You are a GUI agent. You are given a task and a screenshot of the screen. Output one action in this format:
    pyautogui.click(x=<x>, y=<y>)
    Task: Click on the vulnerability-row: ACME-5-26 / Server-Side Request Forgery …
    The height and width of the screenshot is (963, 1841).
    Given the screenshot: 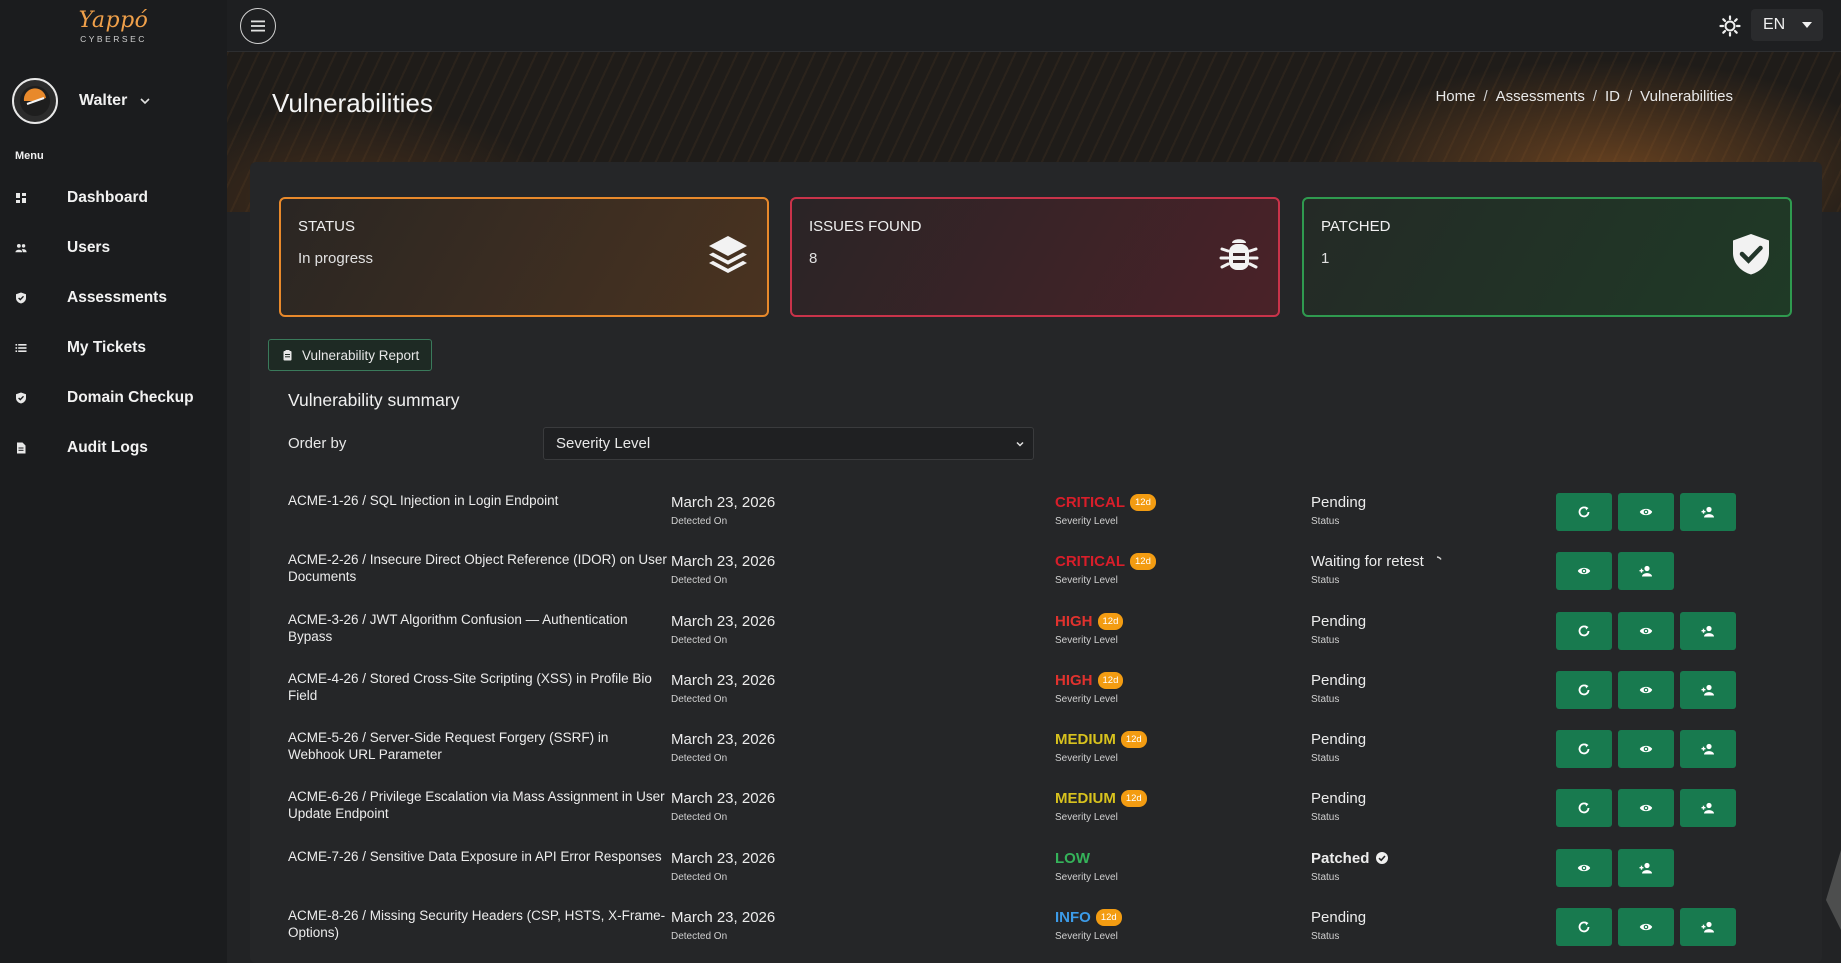 What is the action you would take?
    pyautogui.click(x=1018, y=748)
    